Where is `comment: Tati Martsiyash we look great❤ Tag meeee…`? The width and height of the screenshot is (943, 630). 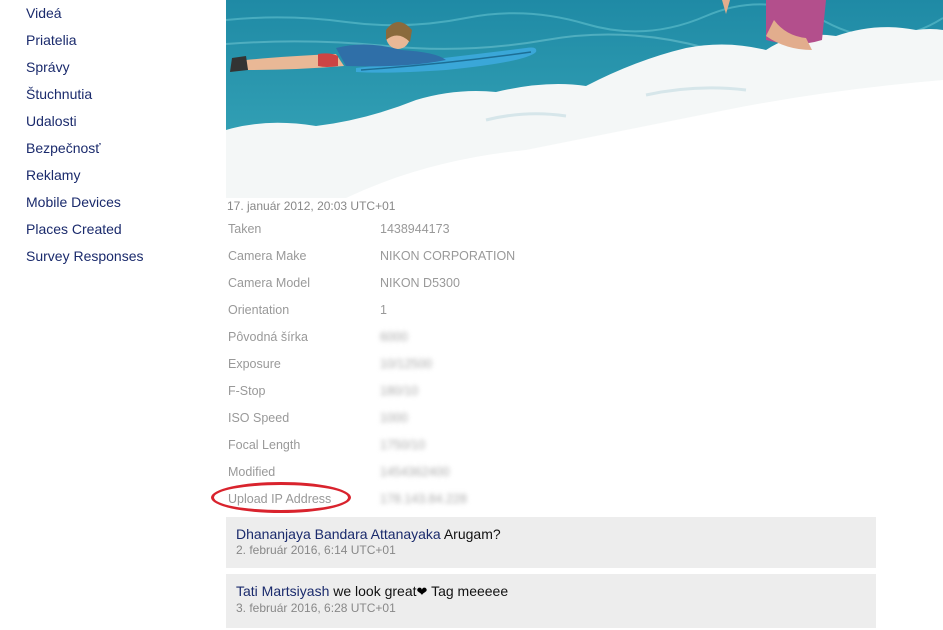 comment: Tati Martsiyash we look great❤ Tag meeee… is located at coordinates (551, 601).